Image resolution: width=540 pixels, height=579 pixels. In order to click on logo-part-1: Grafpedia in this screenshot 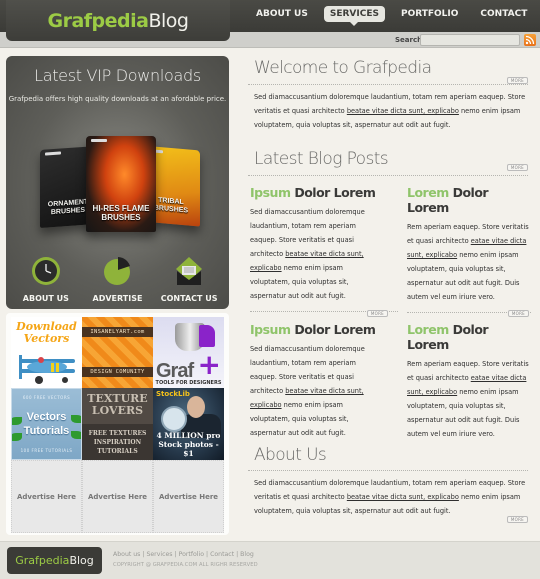, I will do `click(98, 20)`.